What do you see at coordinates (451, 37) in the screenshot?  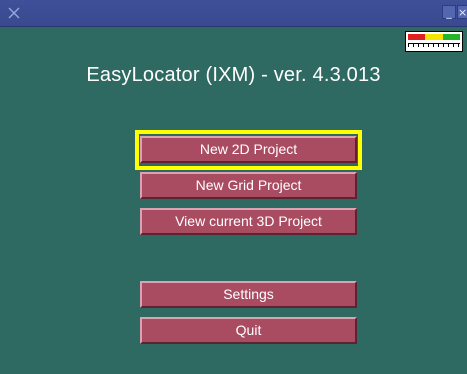 I see `meter-green-segment` at bounding box center [451, 37].